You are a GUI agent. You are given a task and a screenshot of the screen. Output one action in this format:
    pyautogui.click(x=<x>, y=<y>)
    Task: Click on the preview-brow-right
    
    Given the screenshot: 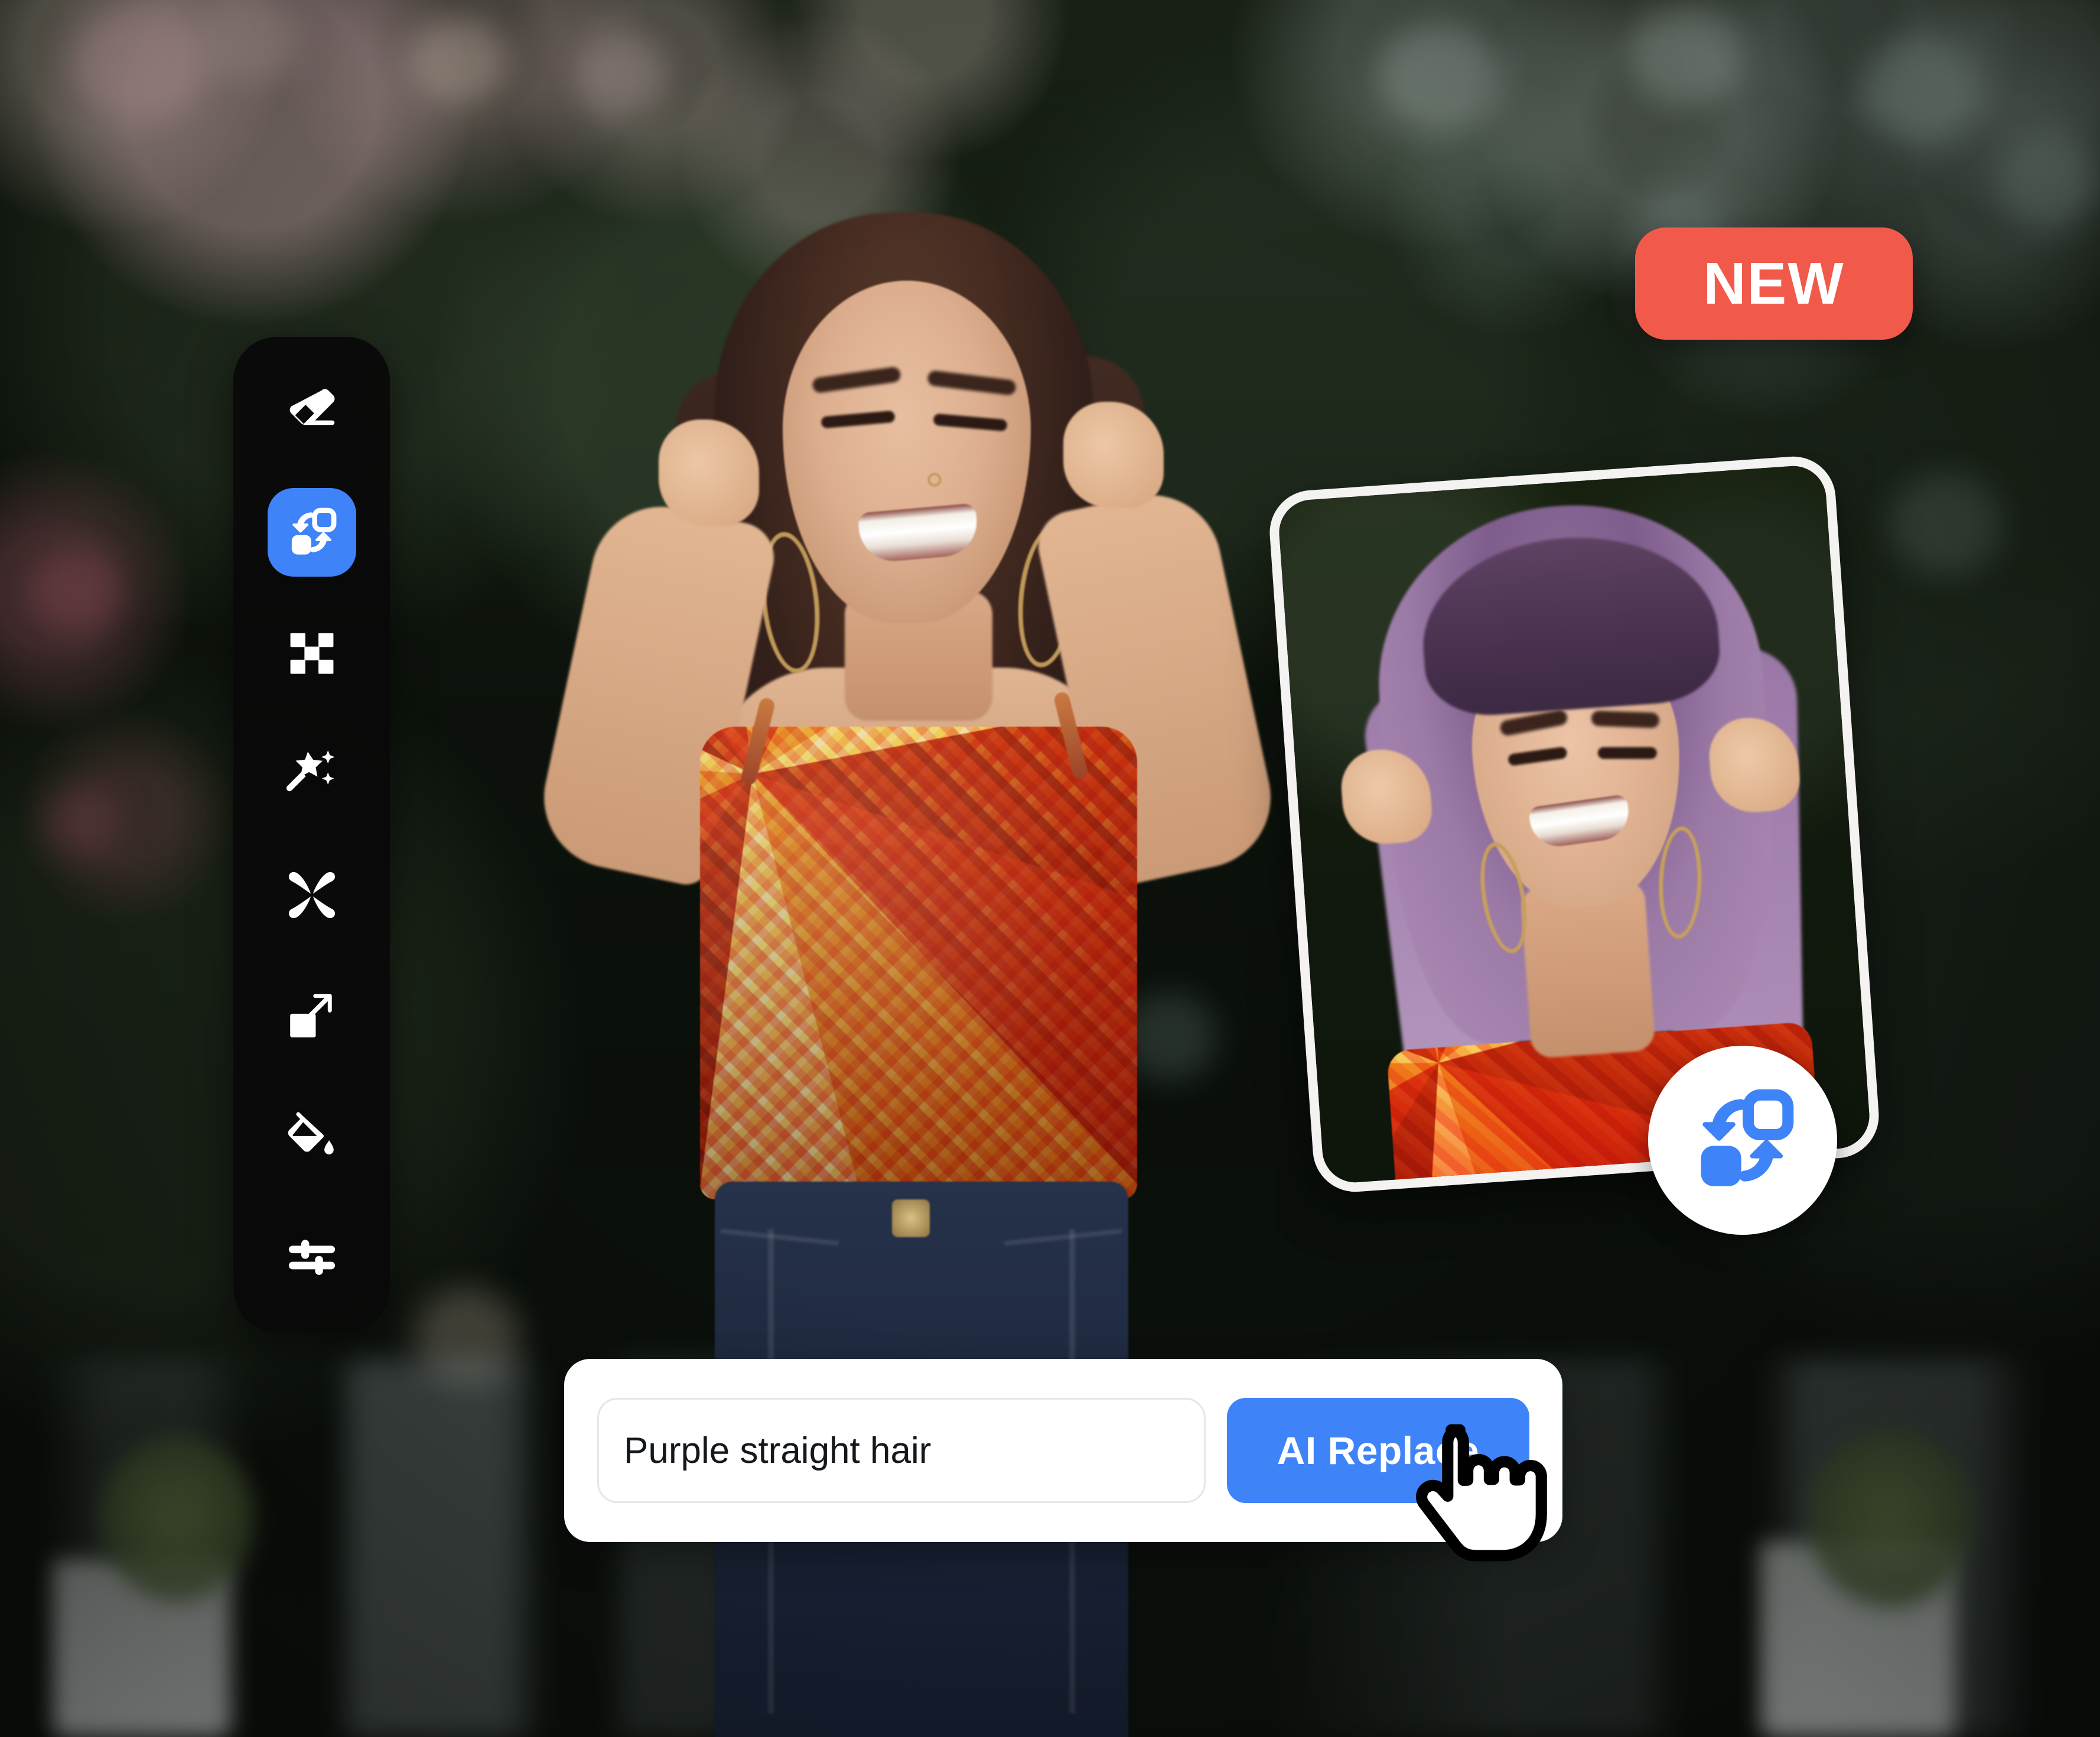 What is the action you would take?
    pyautogui.click(x=1625, y=719)
    